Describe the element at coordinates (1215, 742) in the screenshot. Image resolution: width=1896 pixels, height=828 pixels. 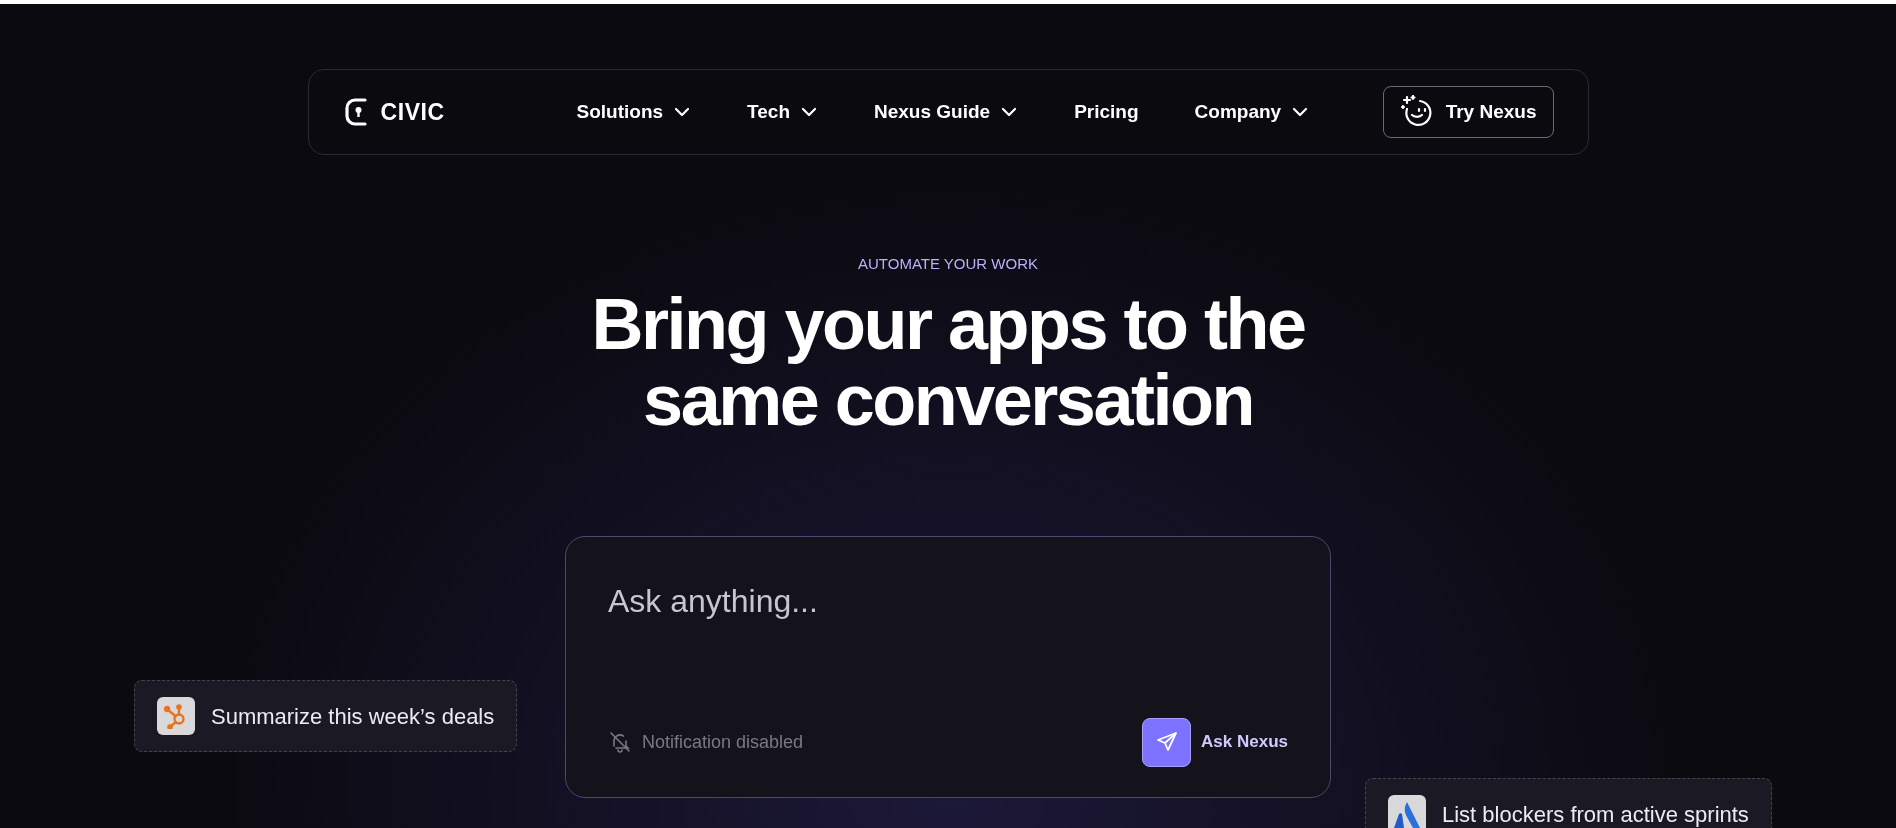
I see `ask-nexus-button: Ask Nexus` at that location.